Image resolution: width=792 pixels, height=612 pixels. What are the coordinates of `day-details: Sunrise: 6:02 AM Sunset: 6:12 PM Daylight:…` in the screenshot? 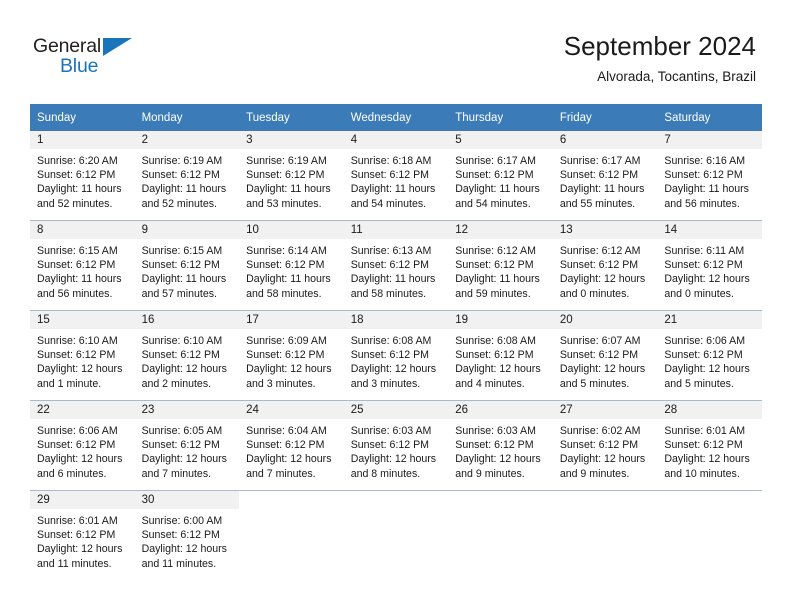 It's located at (605, 450).